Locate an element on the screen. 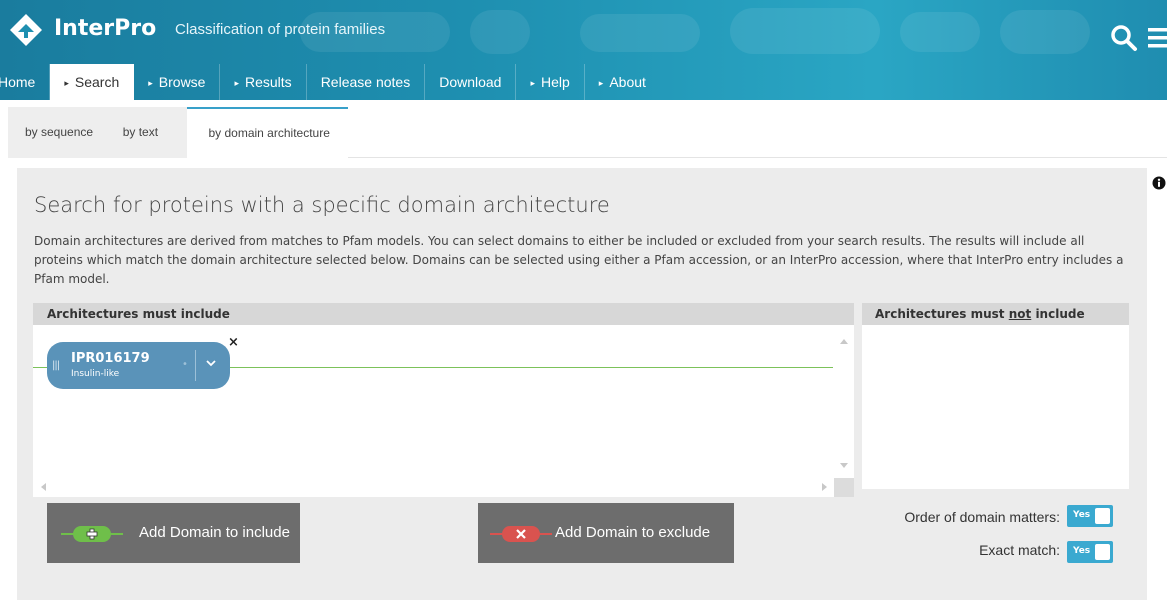  add-domain-include-button: Add Domain to include is located at coordinates (173, 533).